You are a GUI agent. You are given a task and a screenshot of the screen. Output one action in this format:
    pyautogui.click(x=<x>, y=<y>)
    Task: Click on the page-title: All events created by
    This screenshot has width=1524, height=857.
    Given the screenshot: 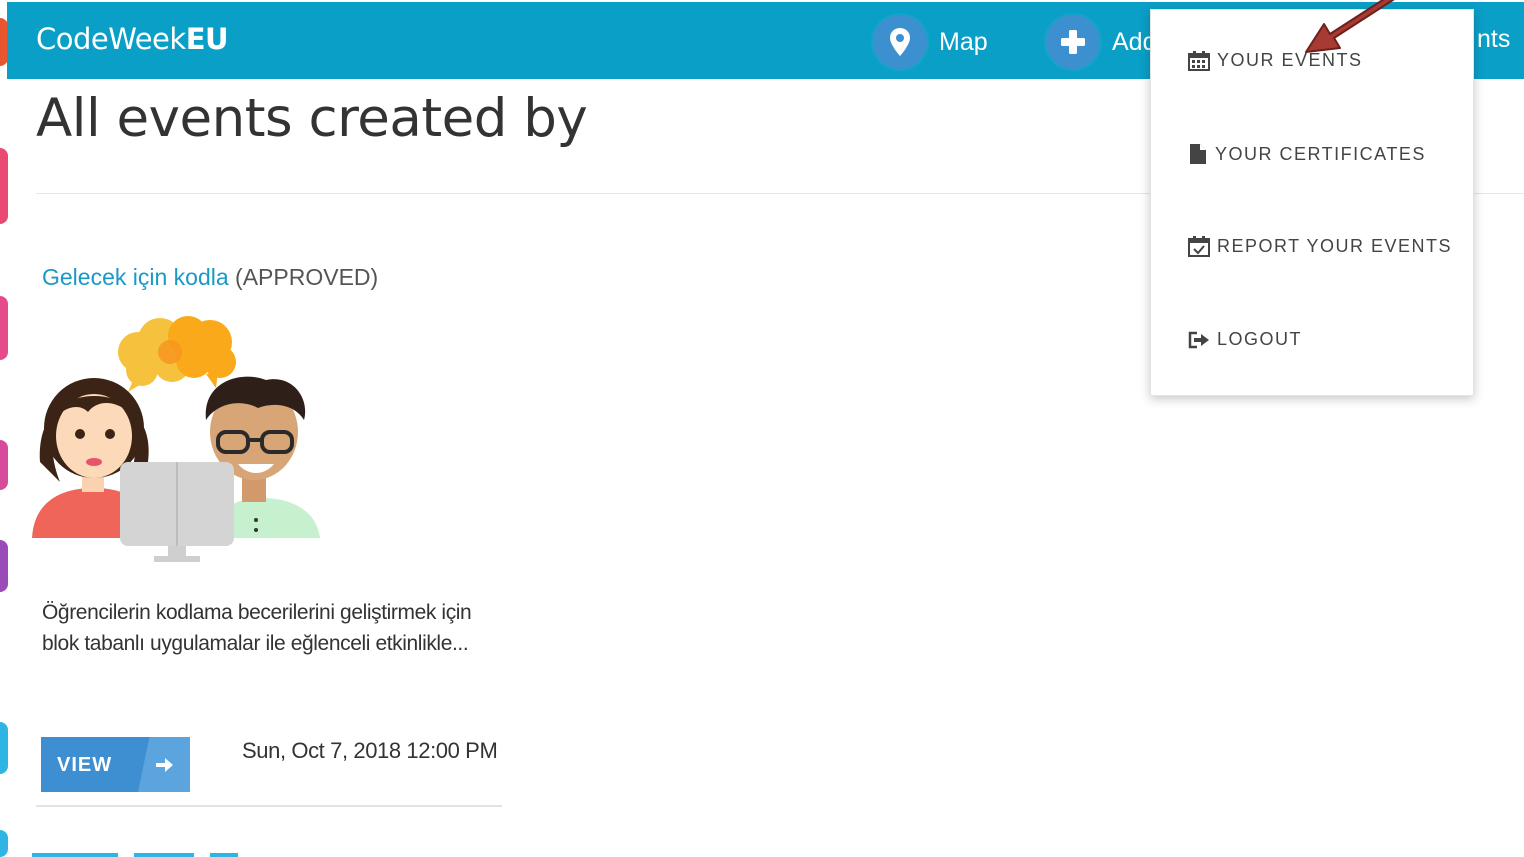 What is the action you would take?
    pyautogui.click(x=312, y=118)
    